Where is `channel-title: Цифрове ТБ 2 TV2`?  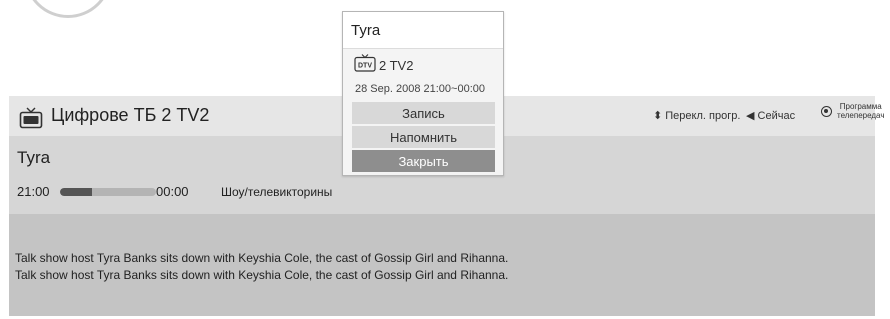 channel-title: Цифрове ТБ 2 TV2 is located at coordinates (130, 115).